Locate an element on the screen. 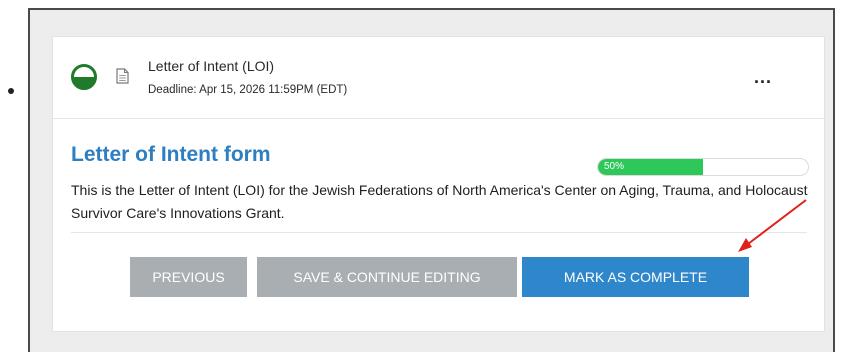  mark-as-complete-button: MARK AS COMPLETE is located at coordinates (635, 277).